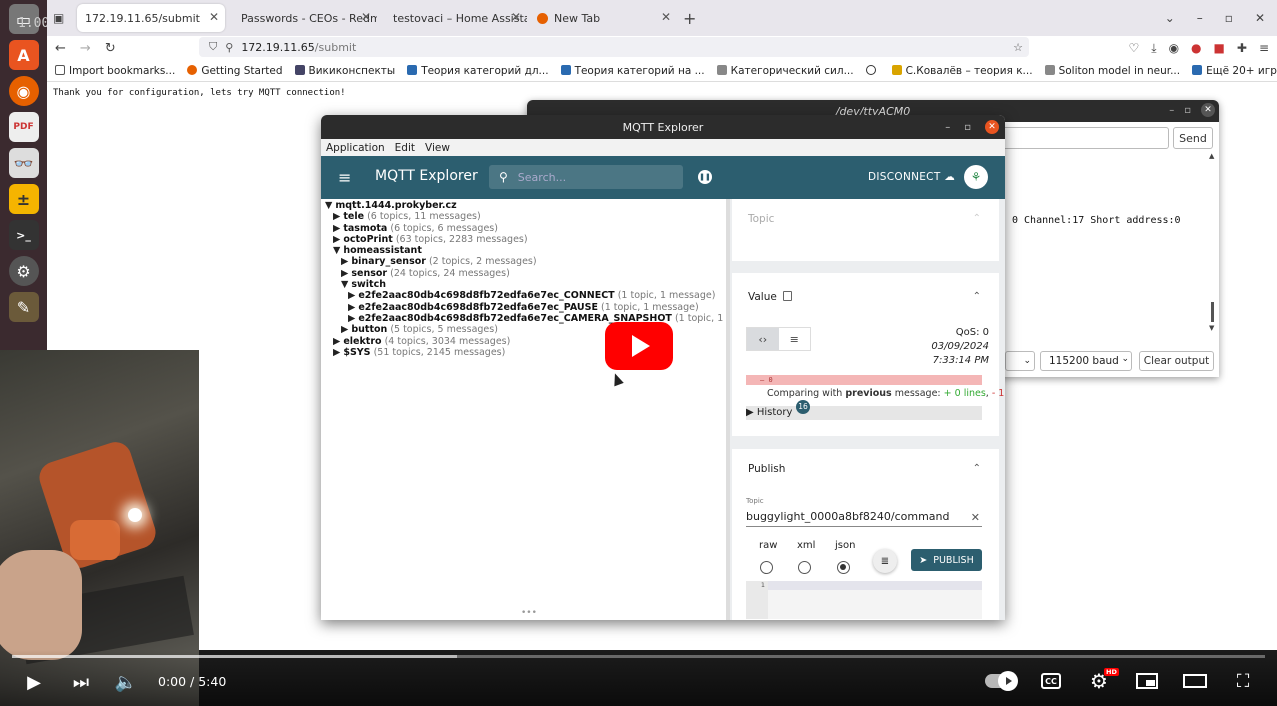 Image resolution: width=1277 pixels, height=706 pixels. What do you see at coordinates (405, 148) in the screenshot?
I see `menu-edit: Edit` at bounding box center [405, 148].